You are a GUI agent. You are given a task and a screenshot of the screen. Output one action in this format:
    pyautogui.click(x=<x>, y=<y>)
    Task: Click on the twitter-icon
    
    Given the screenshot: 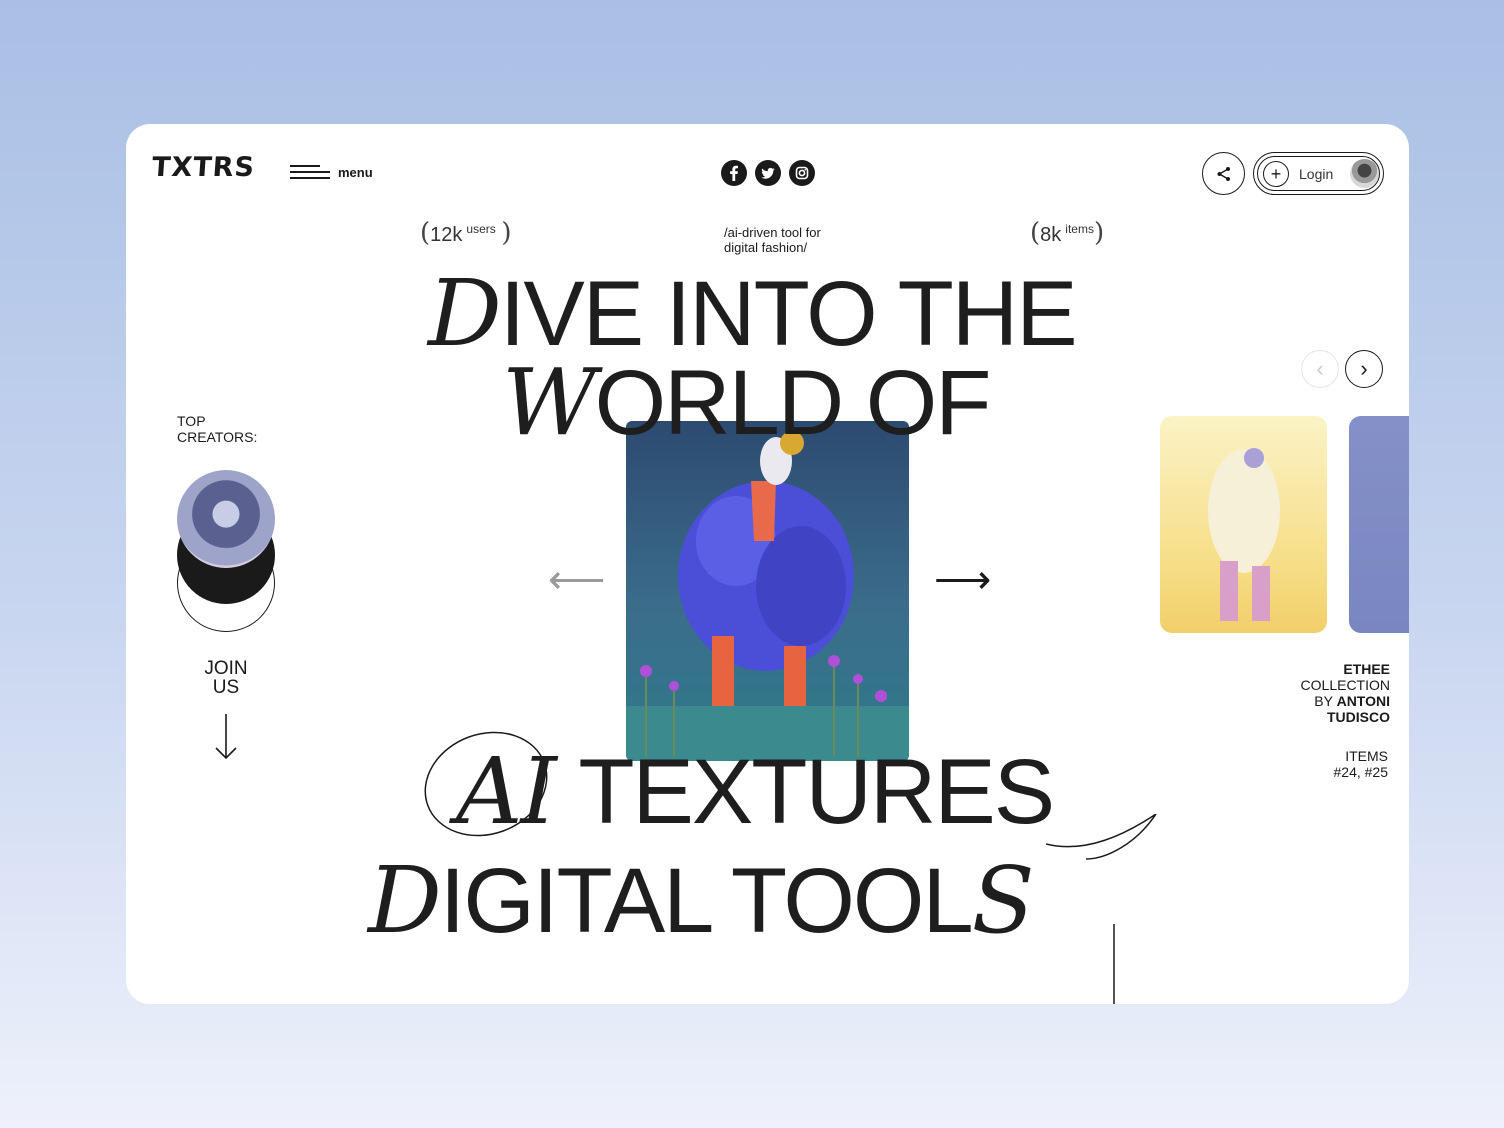 What is the action you would take?
    pyautogui.click(x=768, y=173)
    